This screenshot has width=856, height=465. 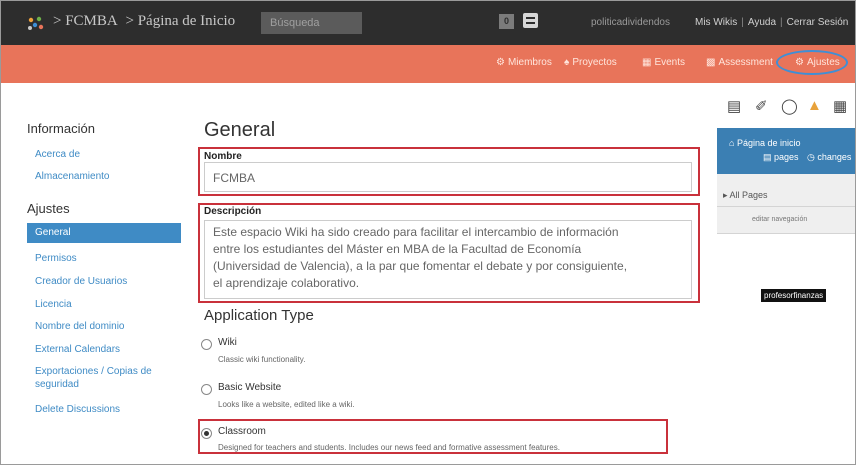 I want to click on sidebar-item-external-calendars: External Calendars, so click(x=104, y=349).